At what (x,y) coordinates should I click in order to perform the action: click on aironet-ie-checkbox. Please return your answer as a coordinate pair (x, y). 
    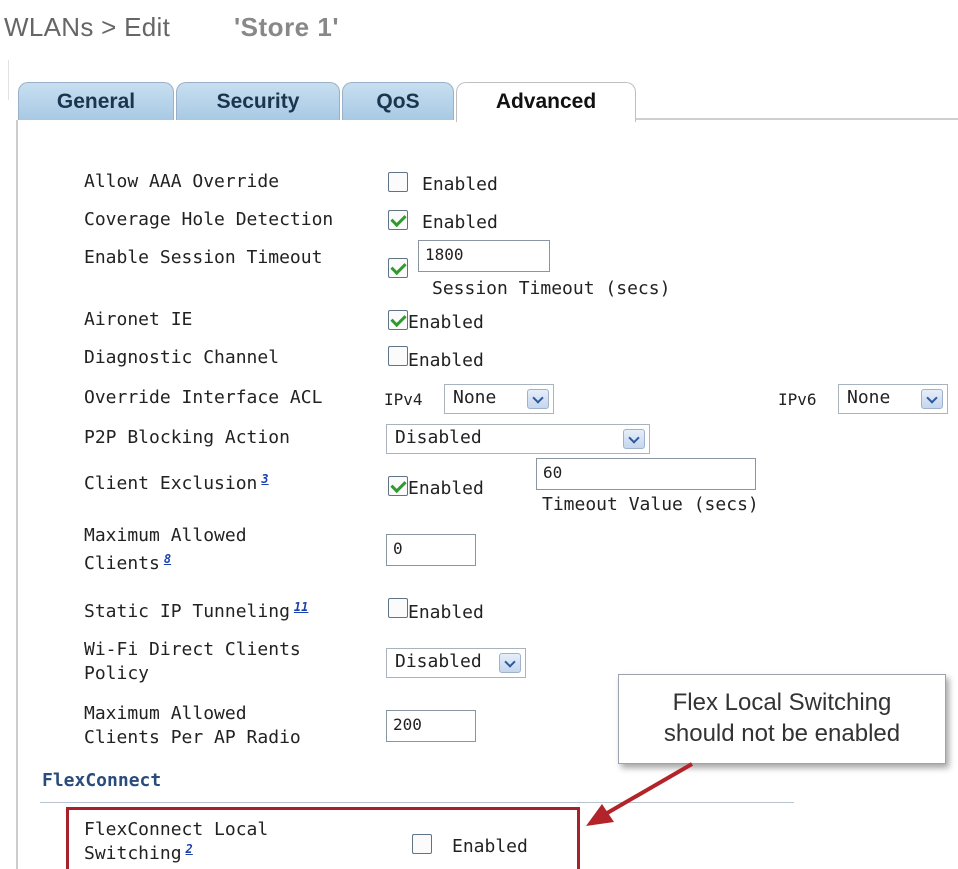
    Looking at the image, I should click on (398, 320).